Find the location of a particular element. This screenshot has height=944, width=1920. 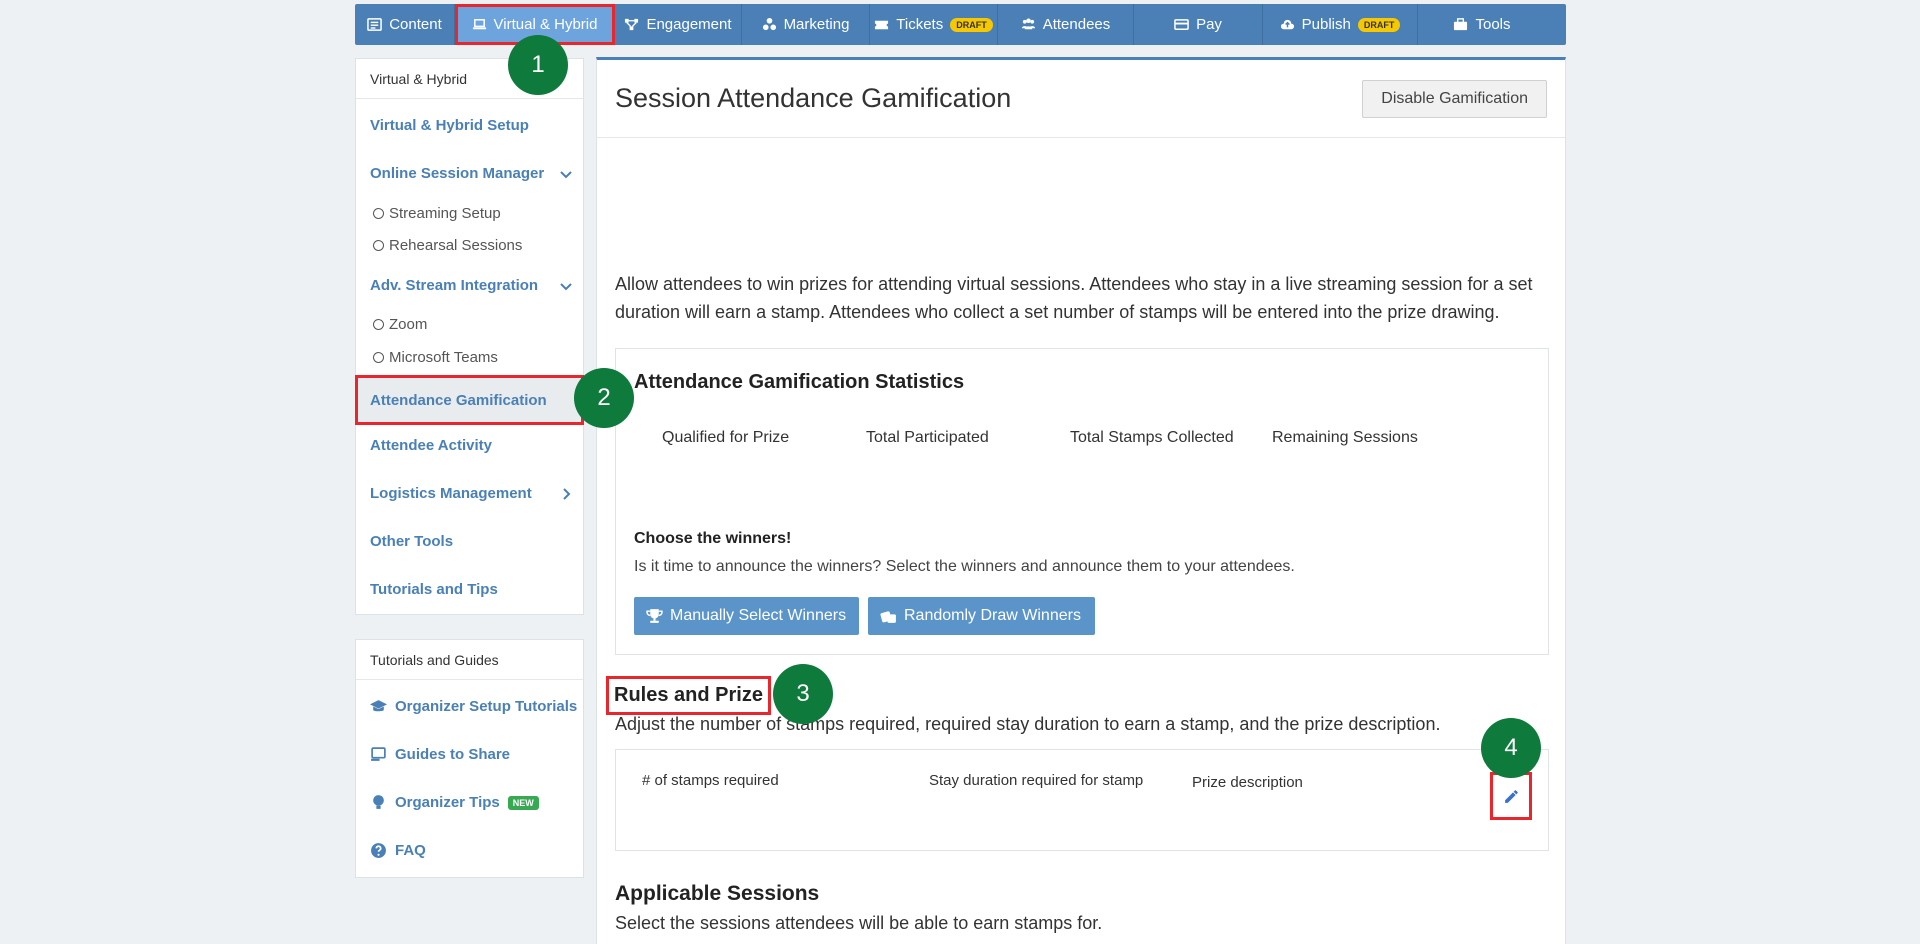

tab-pay: Pay is located at coordinates (1198, 24).